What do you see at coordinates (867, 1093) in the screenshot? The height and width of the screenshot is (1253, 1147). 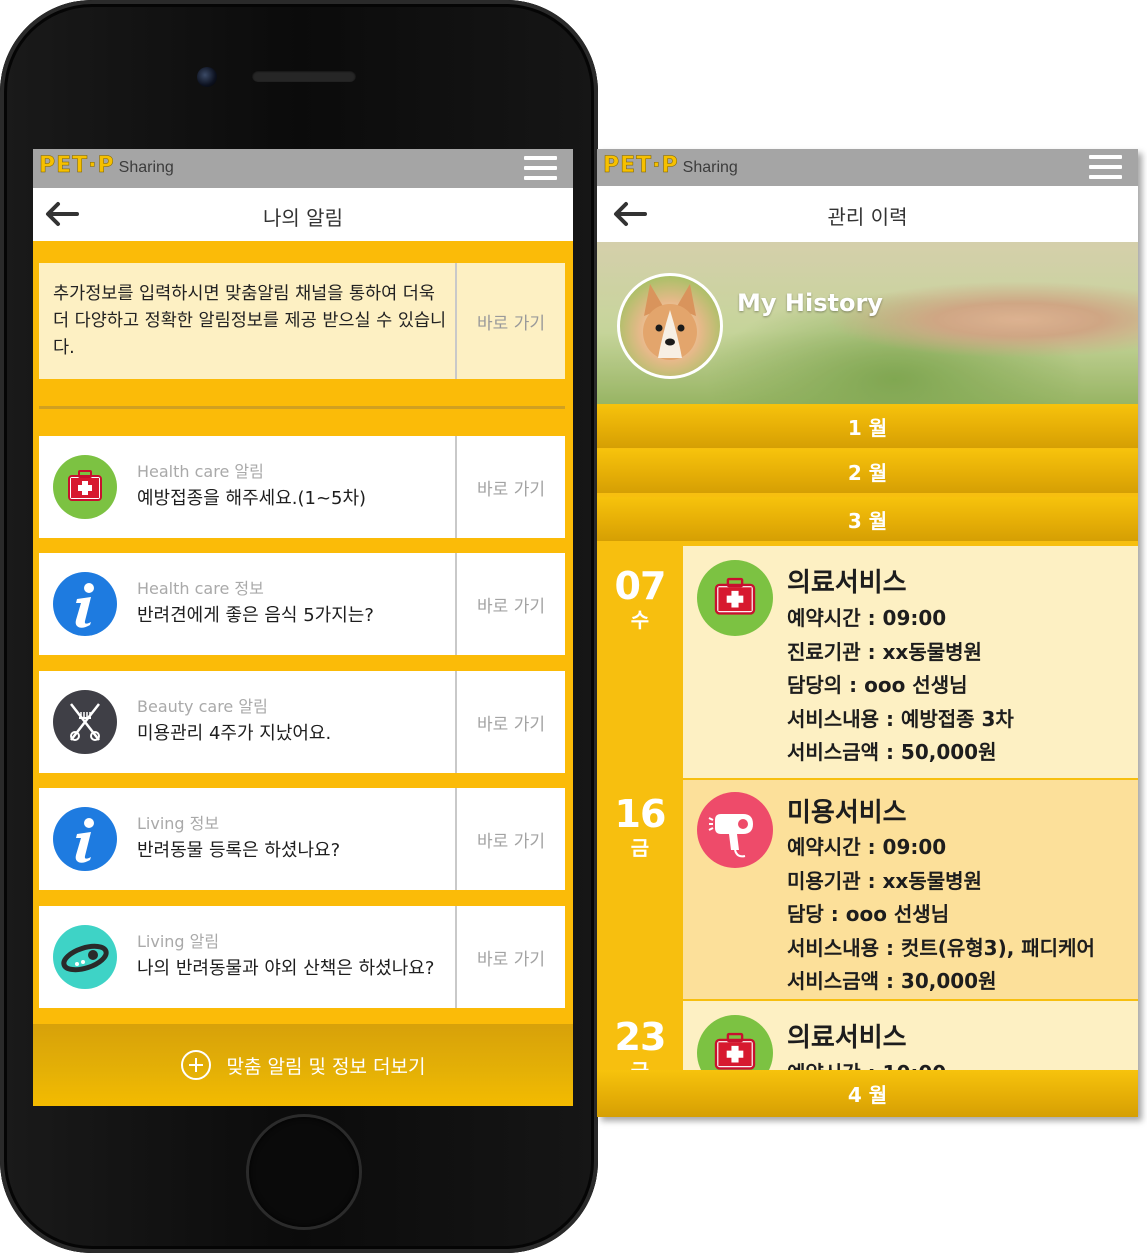 I see `month-row: 4 월` at bounding box center [867, 1093].